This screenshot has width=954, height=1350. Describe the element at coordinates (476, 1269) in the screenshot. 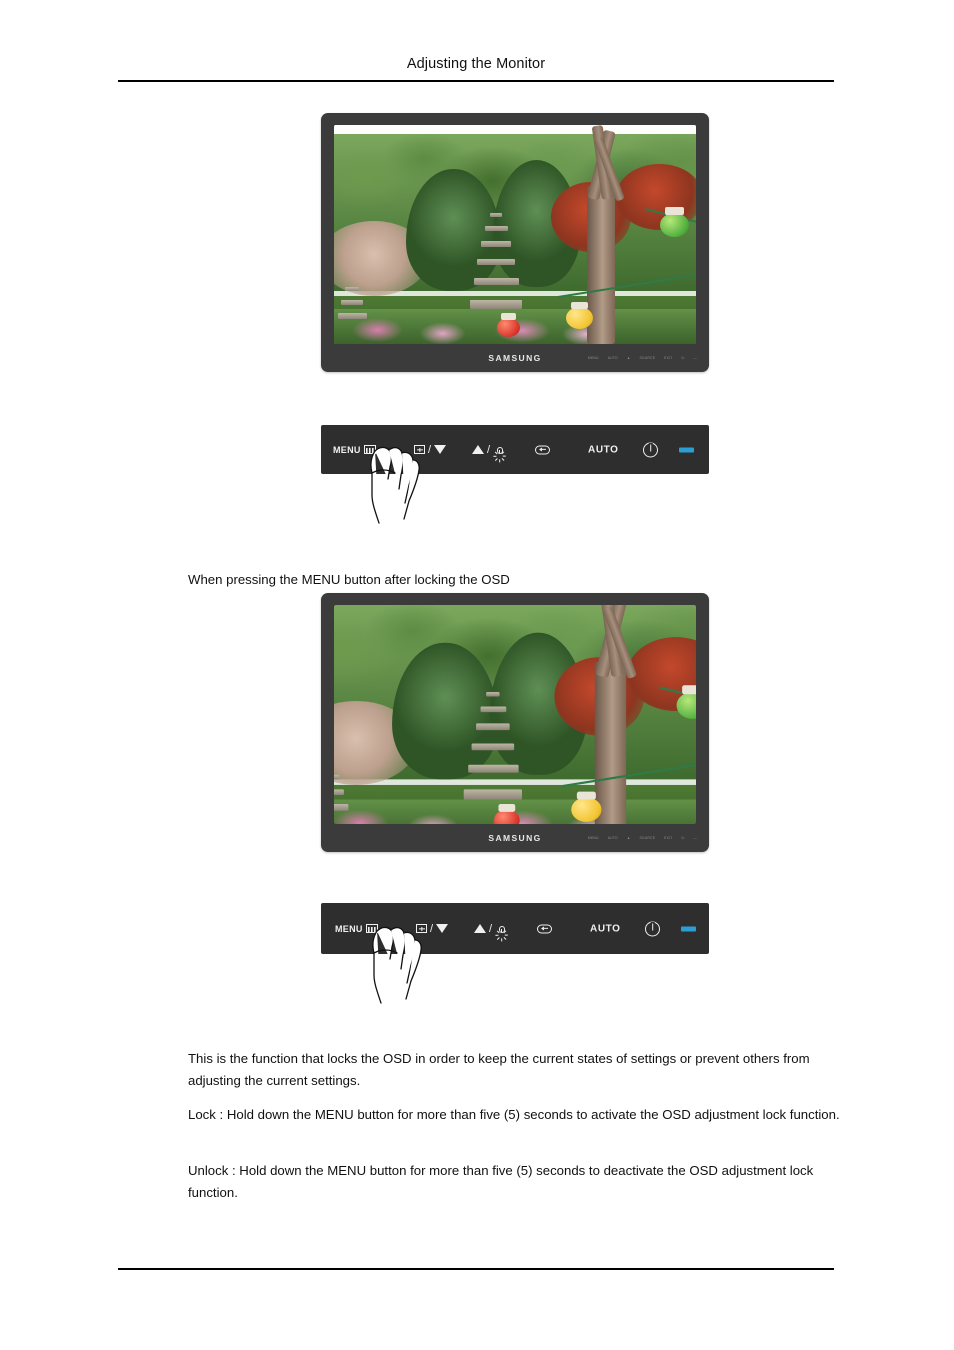

I see `footer-rule` at that location.